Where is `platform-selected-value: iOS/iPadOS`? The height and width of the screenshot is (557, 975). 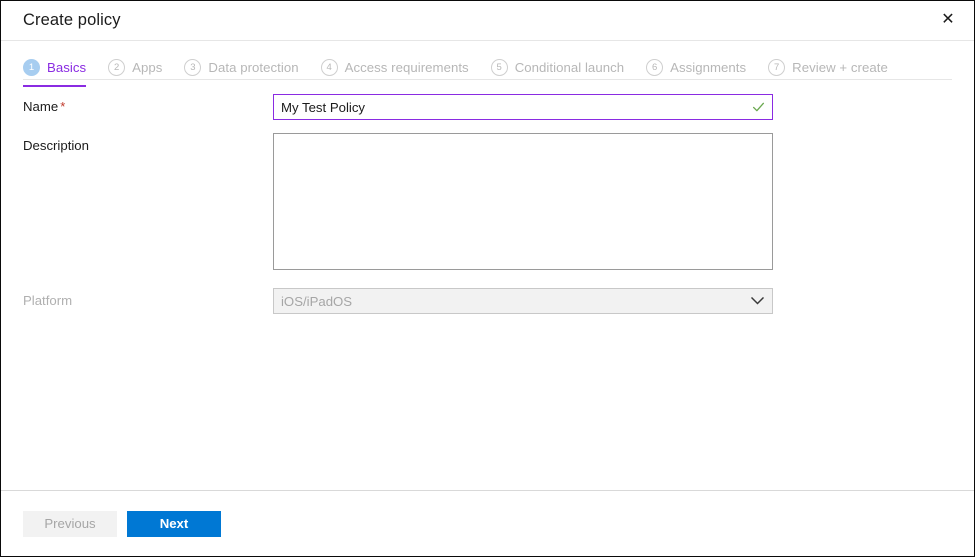
platform-selected-value: iOS/iPadOS is located at coordinates (317, 301).